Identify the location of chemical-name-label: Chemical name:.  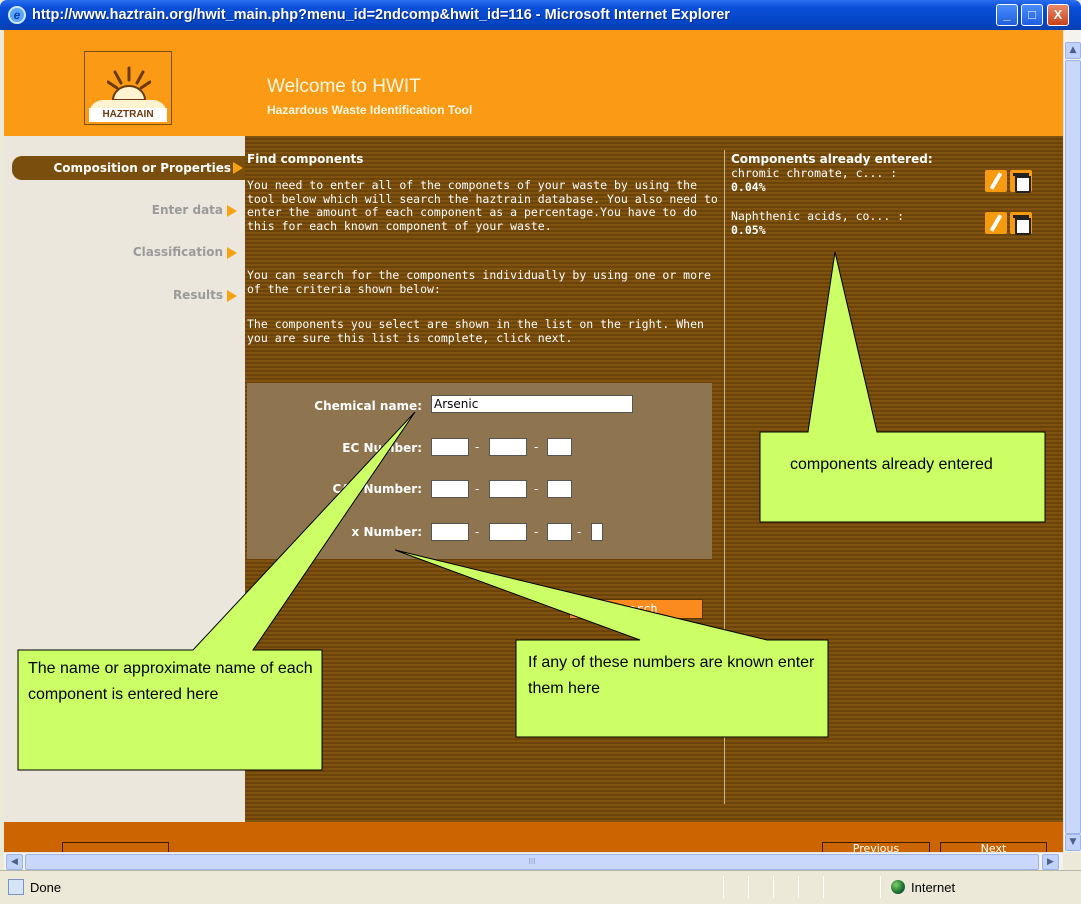
(368, 406).